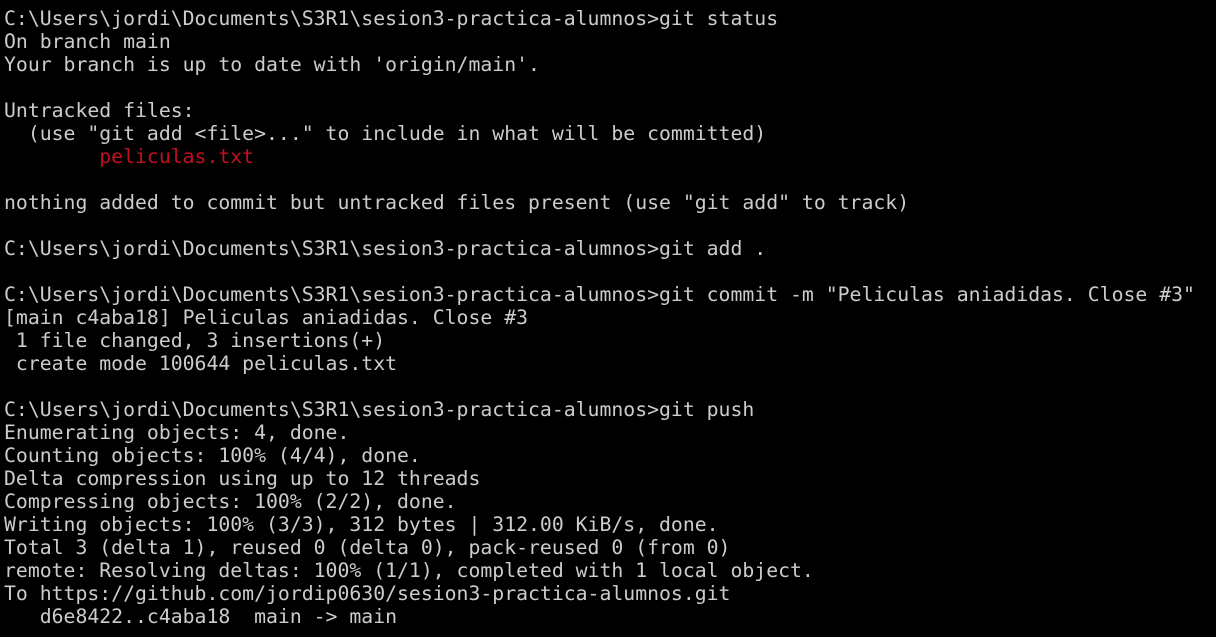  Describe the element at coordinates (129, 156) in the screenshot. I see `untracked-file-line: peliculas.txt` at that location.